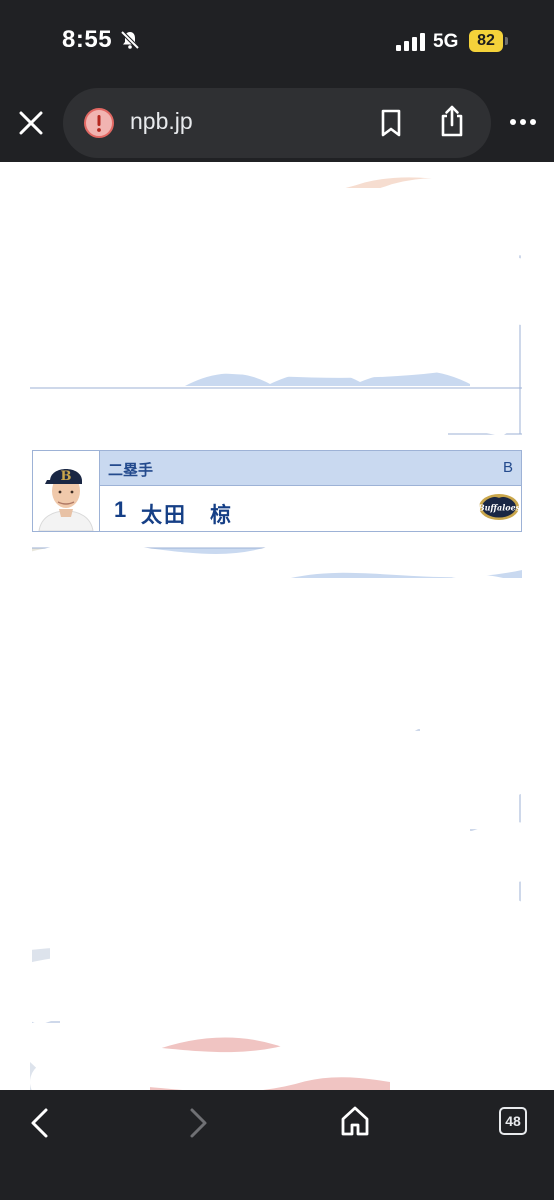 The width and height of the screenshot is (554, 1200). What do you see at coordinates (410, 42) in the screenshot?
I see `signal-strength-icon` at bounding box center [410, 42].